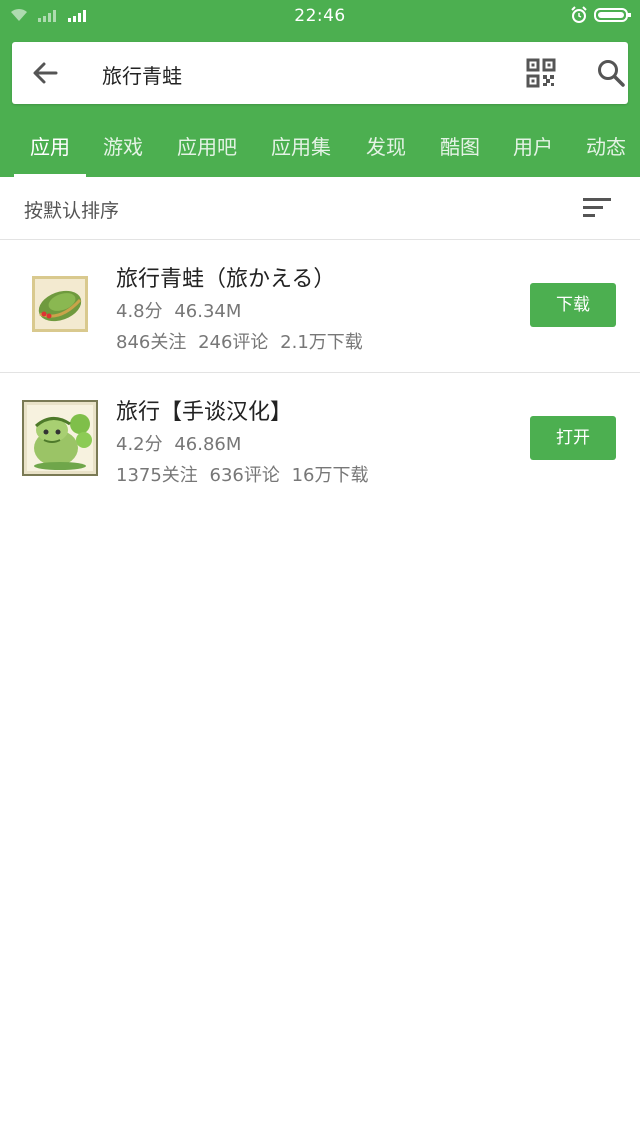 The height and width of the screenshot is (1138, 640). What do you see at coordinates (204, 412) in the screenshot?
I see `app-name: 旅行【手谈汉化】` at bounding box center [204, 412].